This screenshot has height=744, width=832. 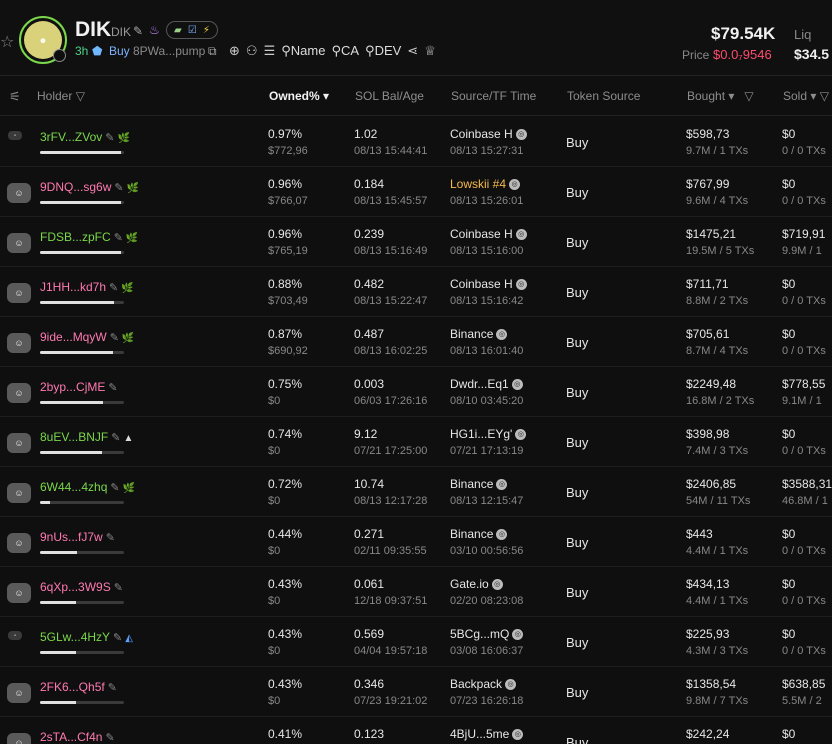 I want to click on price-value: $0.0₇9546, so click(x=742, y=54).